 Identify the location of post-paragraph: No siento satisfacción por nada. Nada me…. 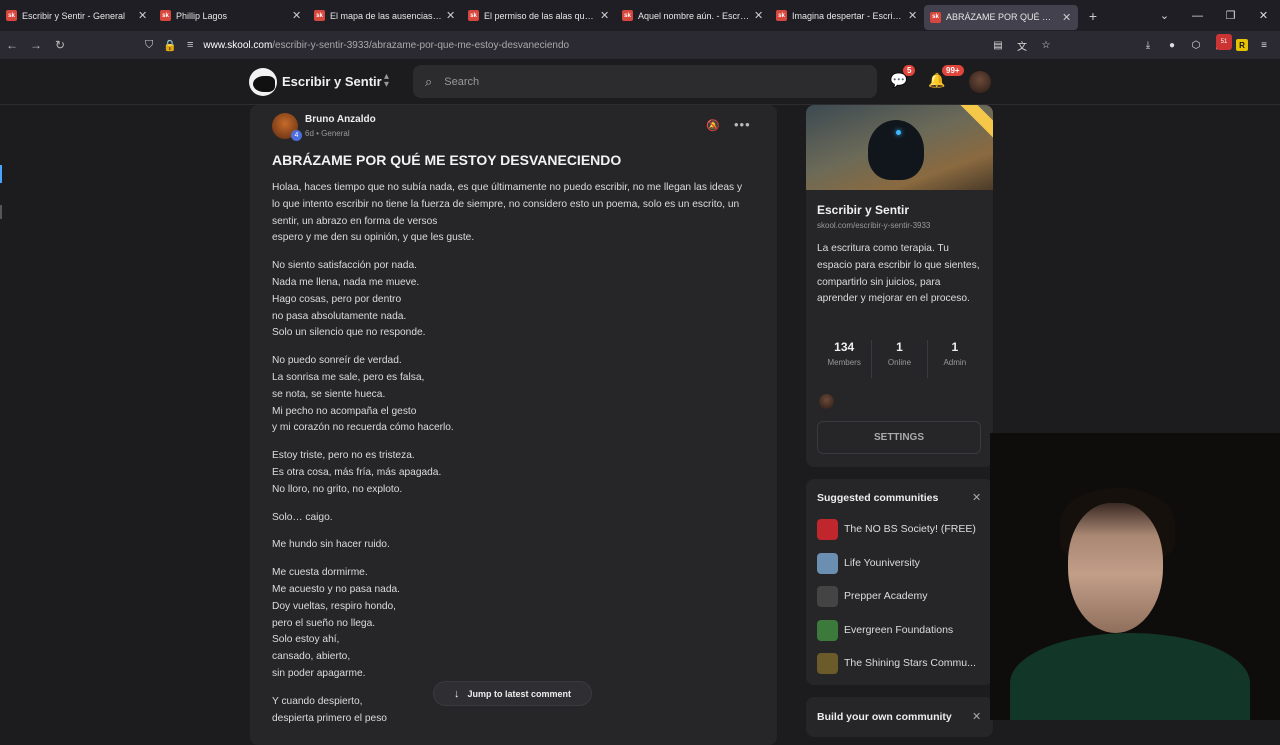
(349, 299).